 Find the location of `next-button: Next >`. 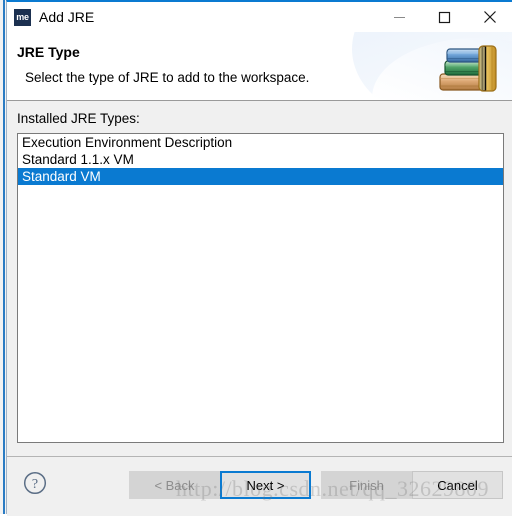

next-button: Next > is located at coordinates (265, 485).